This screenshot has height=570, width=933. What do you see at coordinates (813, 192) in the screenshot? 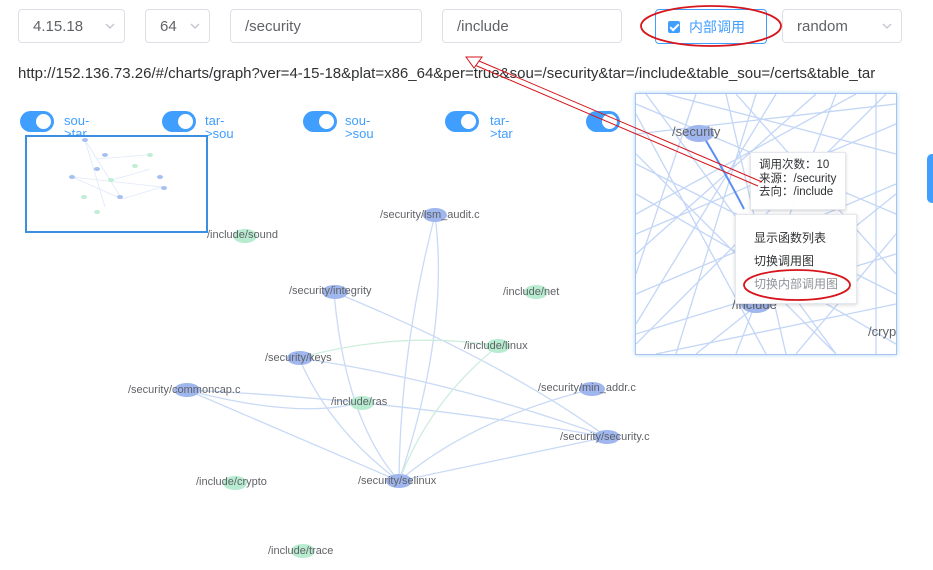
I see `tooltip-target-value: /include` at bounding box center [813, 192].